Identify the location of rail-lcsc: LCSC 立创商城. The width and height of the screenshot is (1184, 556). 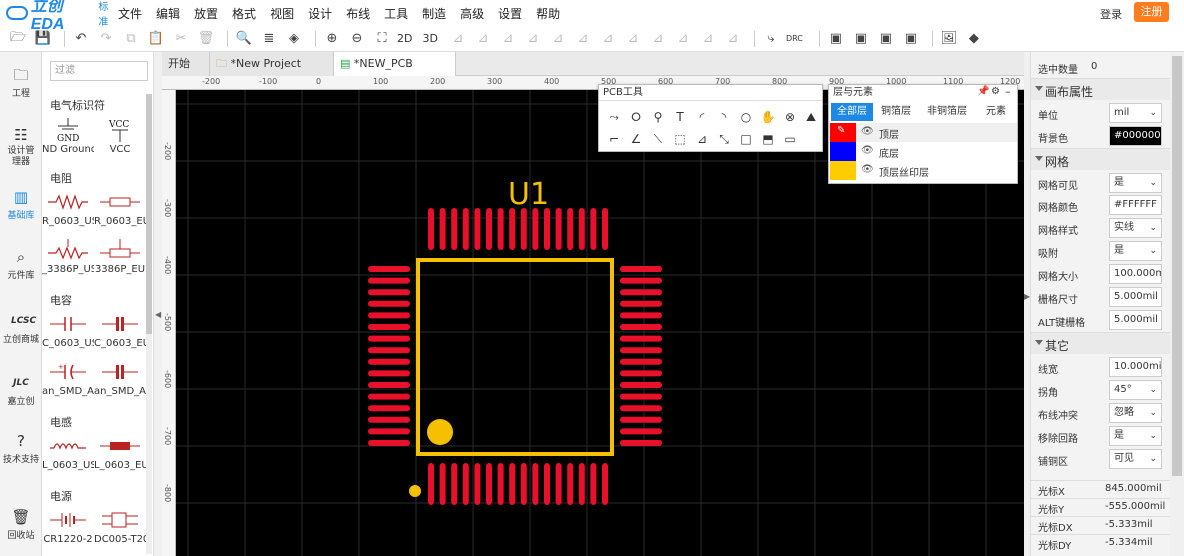
(21, 328).